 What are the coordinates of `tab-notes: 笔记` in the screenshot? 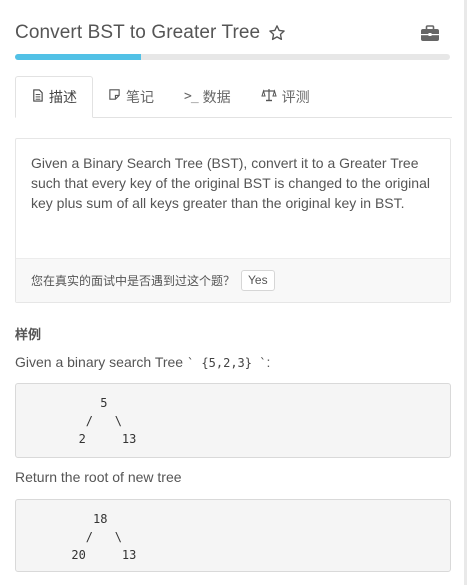 It's located at (131, 96).